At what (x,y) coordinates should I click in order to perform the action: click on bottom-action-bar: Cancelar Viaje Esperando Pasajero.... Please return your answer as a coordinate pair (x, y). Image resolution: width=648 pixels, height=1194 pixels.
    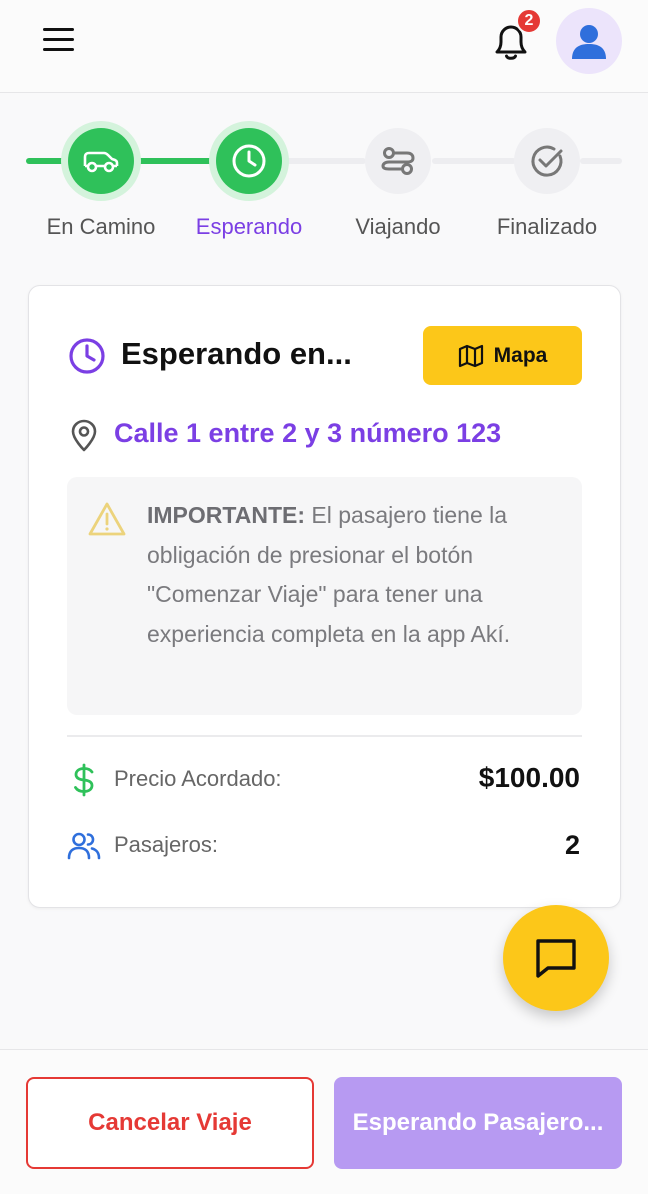
    Looking at the image, I should click on (324, 1121).